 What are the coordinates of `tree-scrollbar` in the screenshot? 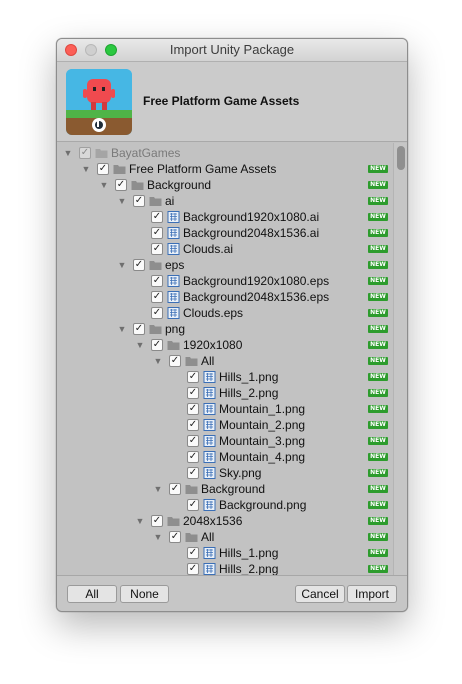 It's located at (400, 359).